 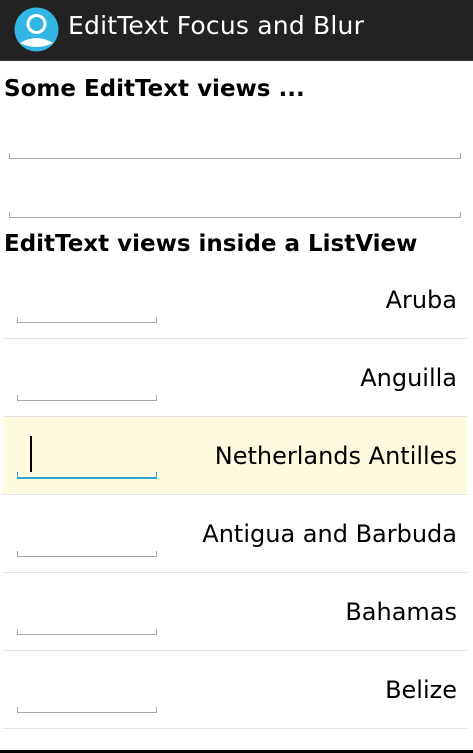 I want to click on action-bar: EditText Focus and Blur, so click(x=236, y=30).